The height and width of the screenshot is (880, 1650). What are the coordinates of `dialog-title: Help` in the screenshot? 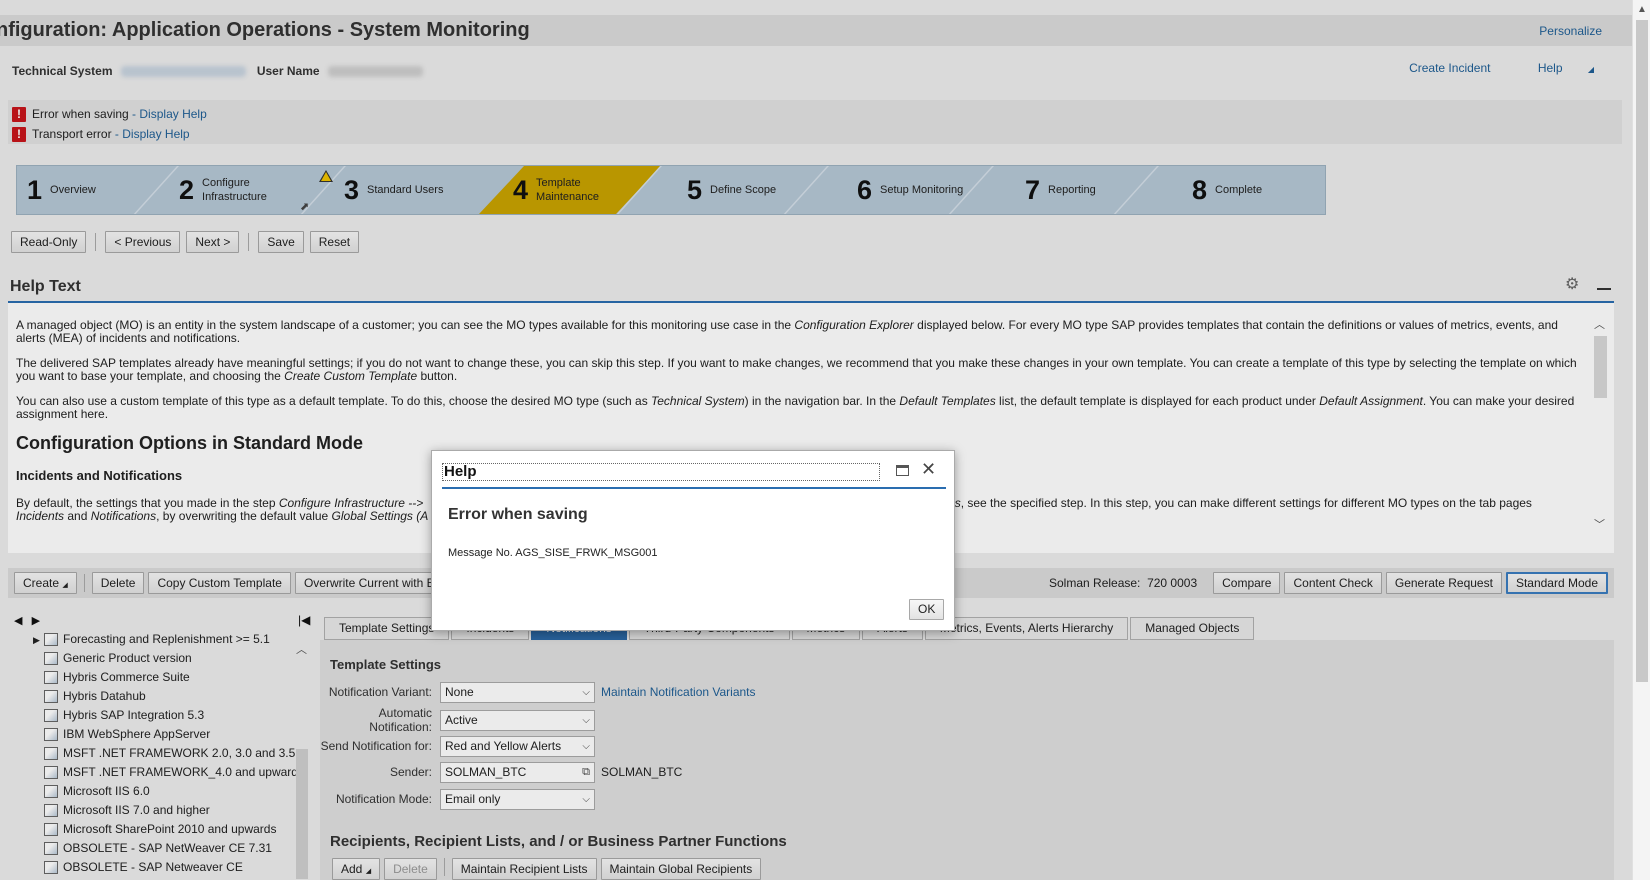 It's located at (661, 472).